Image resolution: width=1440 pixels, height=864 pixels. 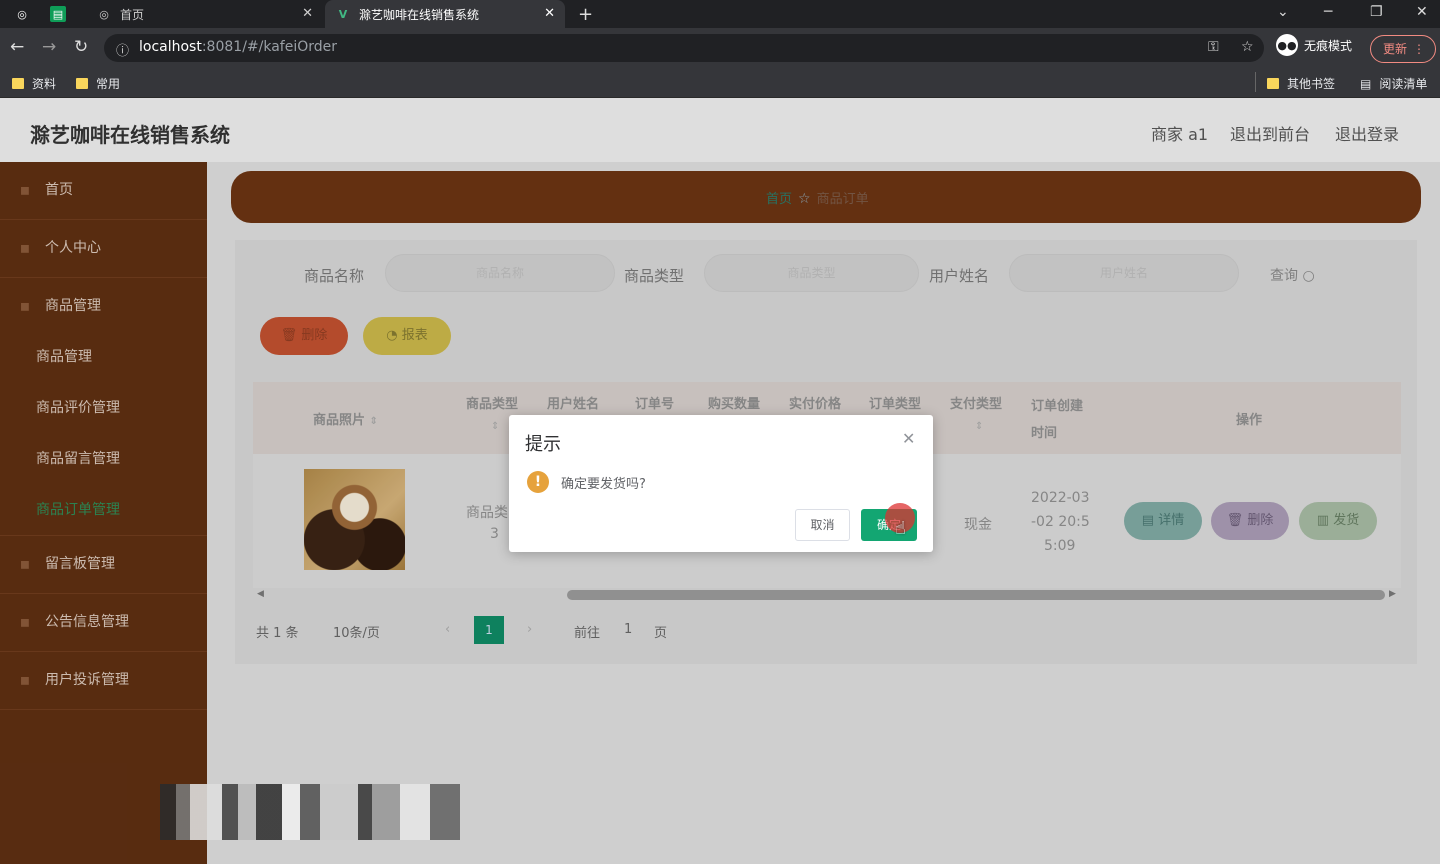 What do you see at coordinates (122, 49) in the screenshot?
I see `info-icon: ⓘ` at bounding box center [122, 49].